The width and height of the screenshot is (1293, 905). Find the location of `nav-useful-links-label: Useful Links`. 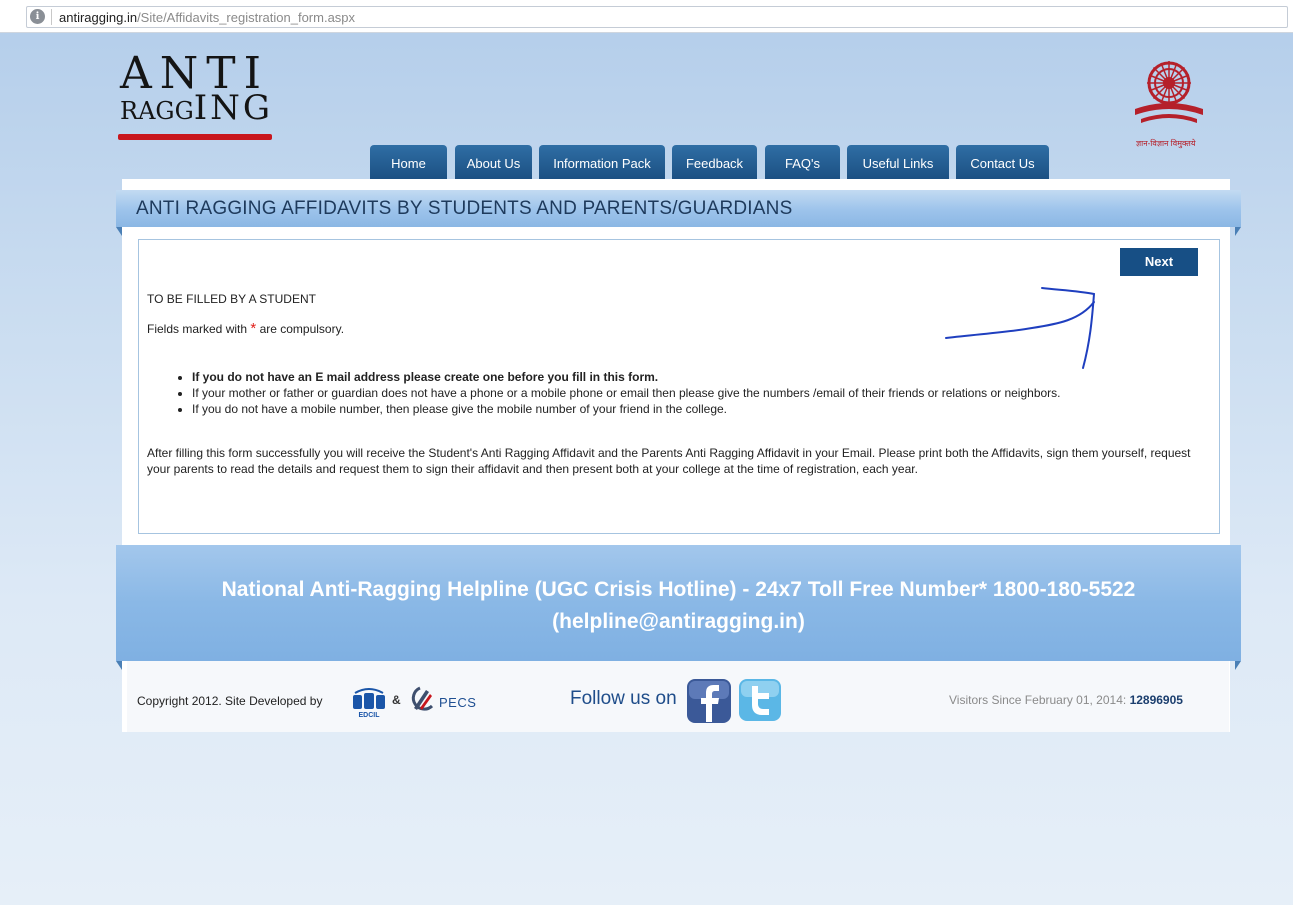

nav-useful-links-label: Useful Links is located at coordinates (898, 163).